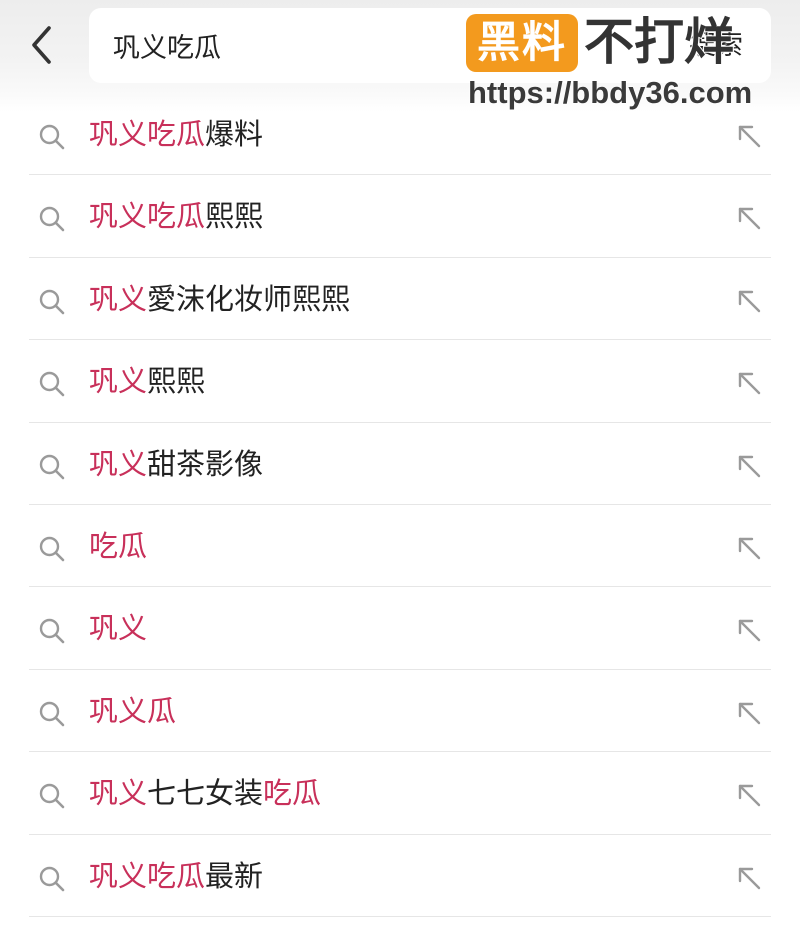 Image resolution: width=800 pixels, height=933 pixels. I want to click on matched-keyword: 巩义瓜, so click(133, 710).